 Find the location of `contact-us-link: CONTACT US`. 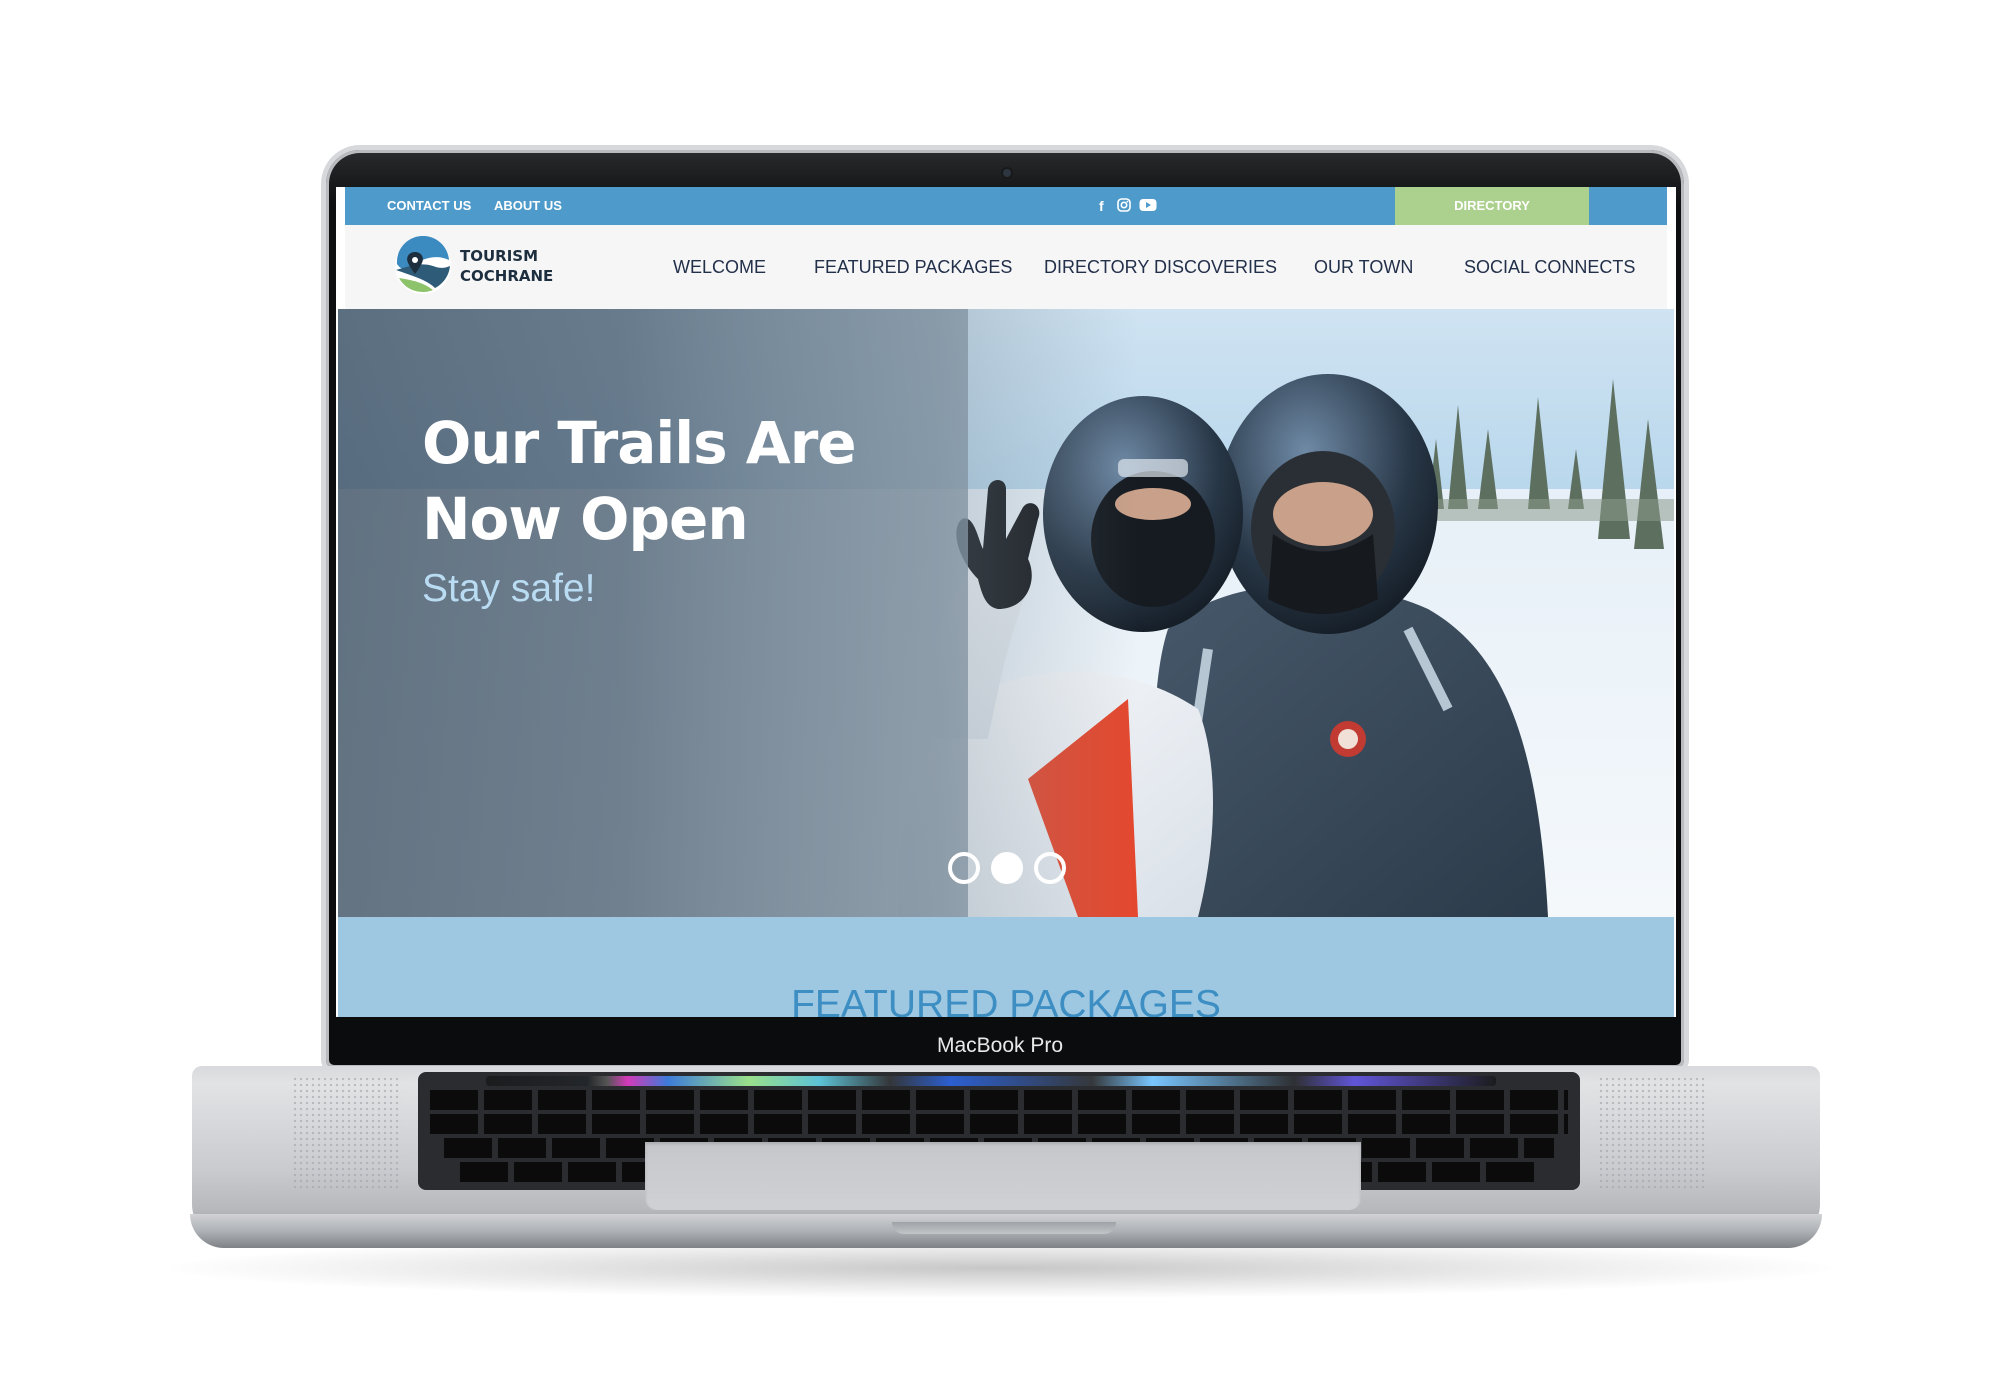

contact-us-link: CONTACT US is located at coordinates (429, 206).